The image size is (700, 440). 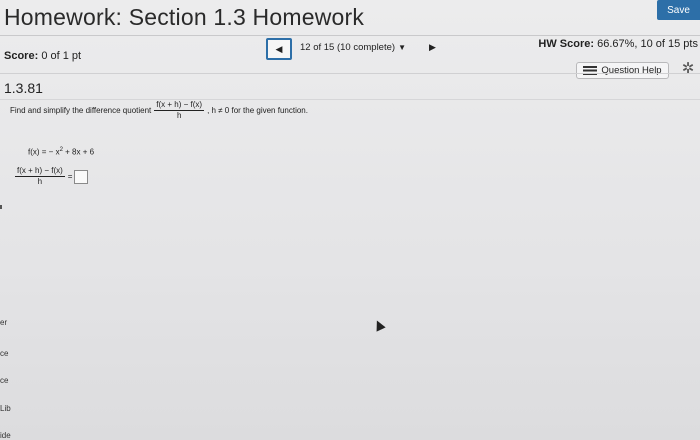 I want to click on hw-score-value: 66.67%, 10 of 15 pts, so click(x=647, y=44).